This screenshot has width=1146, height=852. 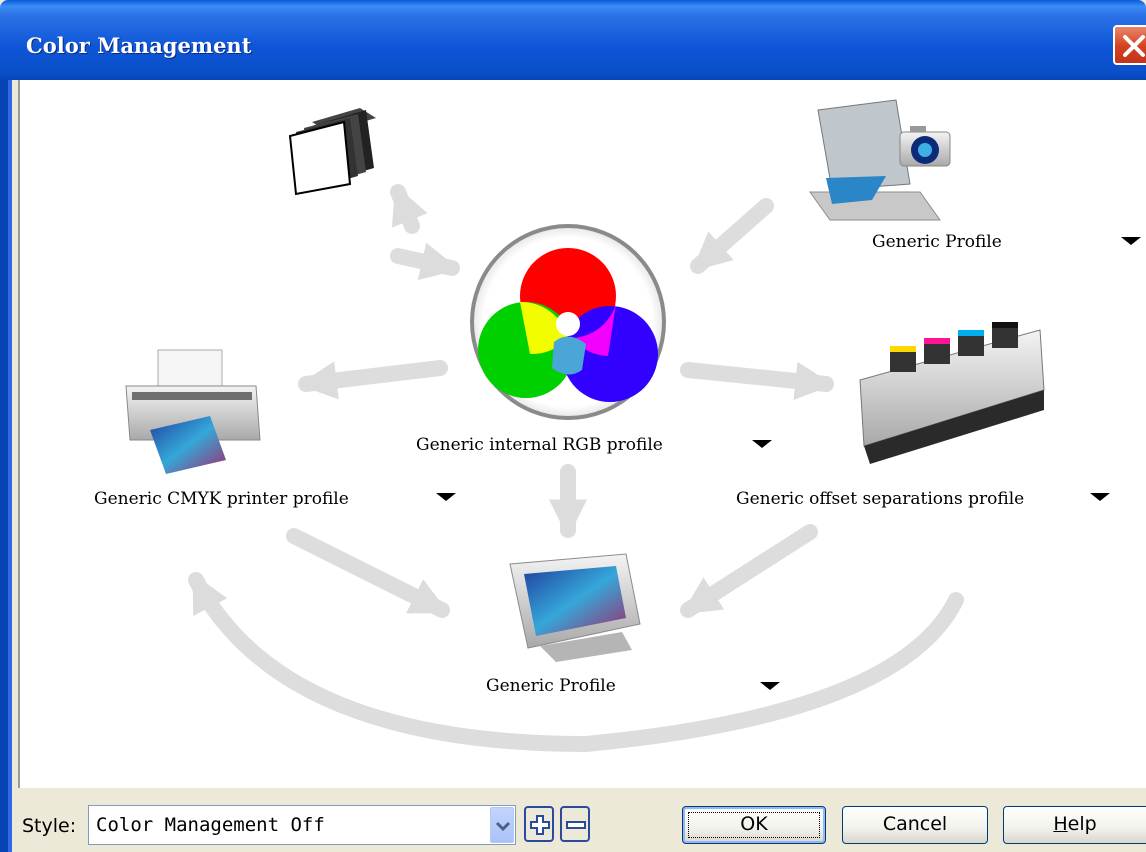 What do you see at coordinates (573, 40) in the screenshot?
I see `title-bar: Color Management` at bounding box center [573, 40].